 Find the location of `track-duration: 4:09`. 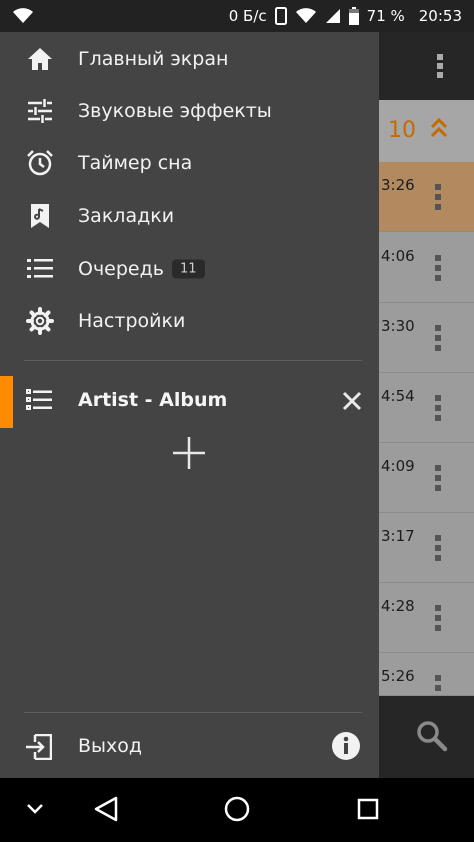

track-duration: 4:09 is located at coordinates (398, 466).